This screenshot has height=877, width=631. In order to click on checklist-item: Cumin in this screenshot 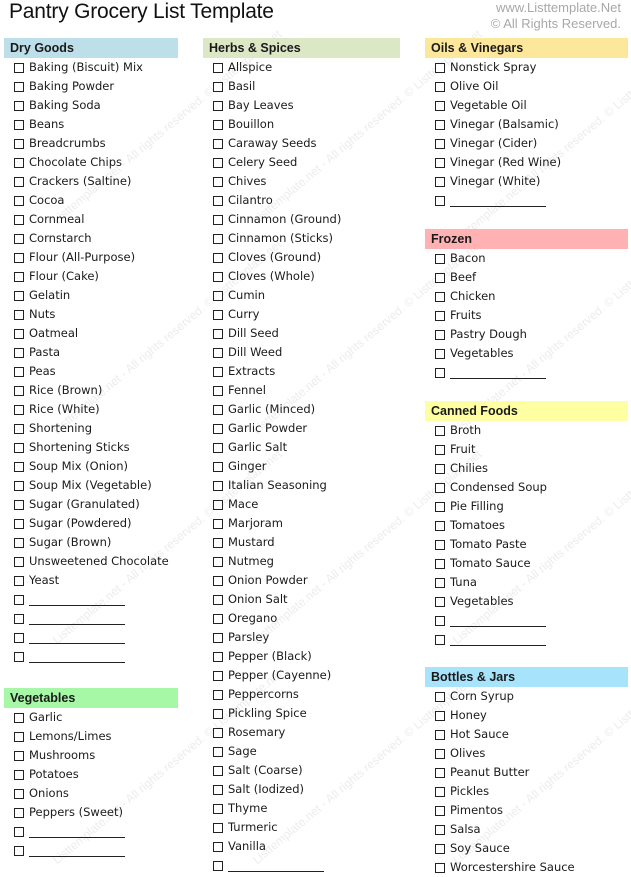, I will do `click(301, 295)`.